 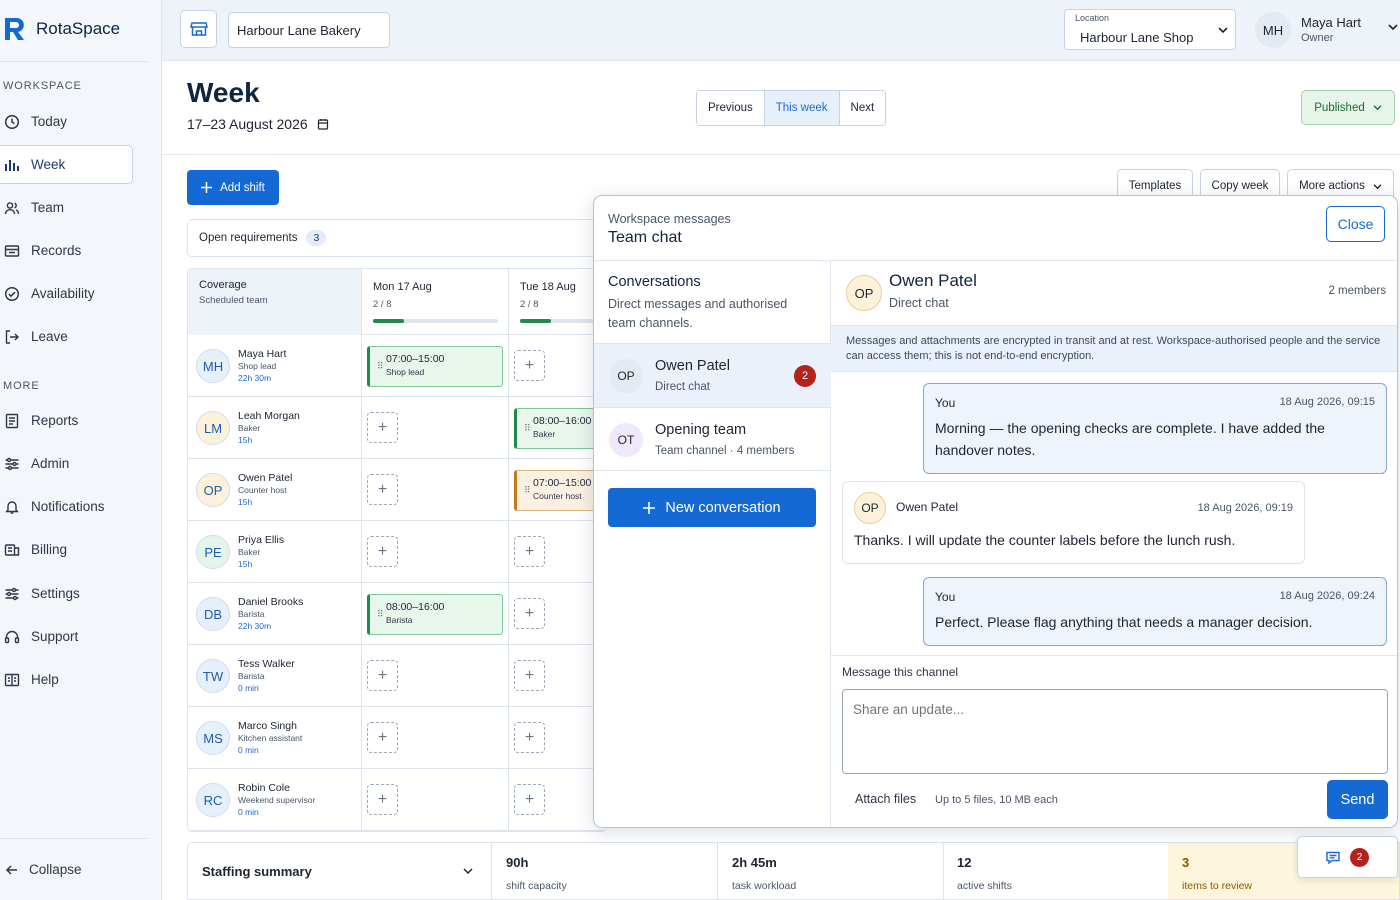 I want to click on sidebar-item-reports: Reports, so click(x=66, y=420).